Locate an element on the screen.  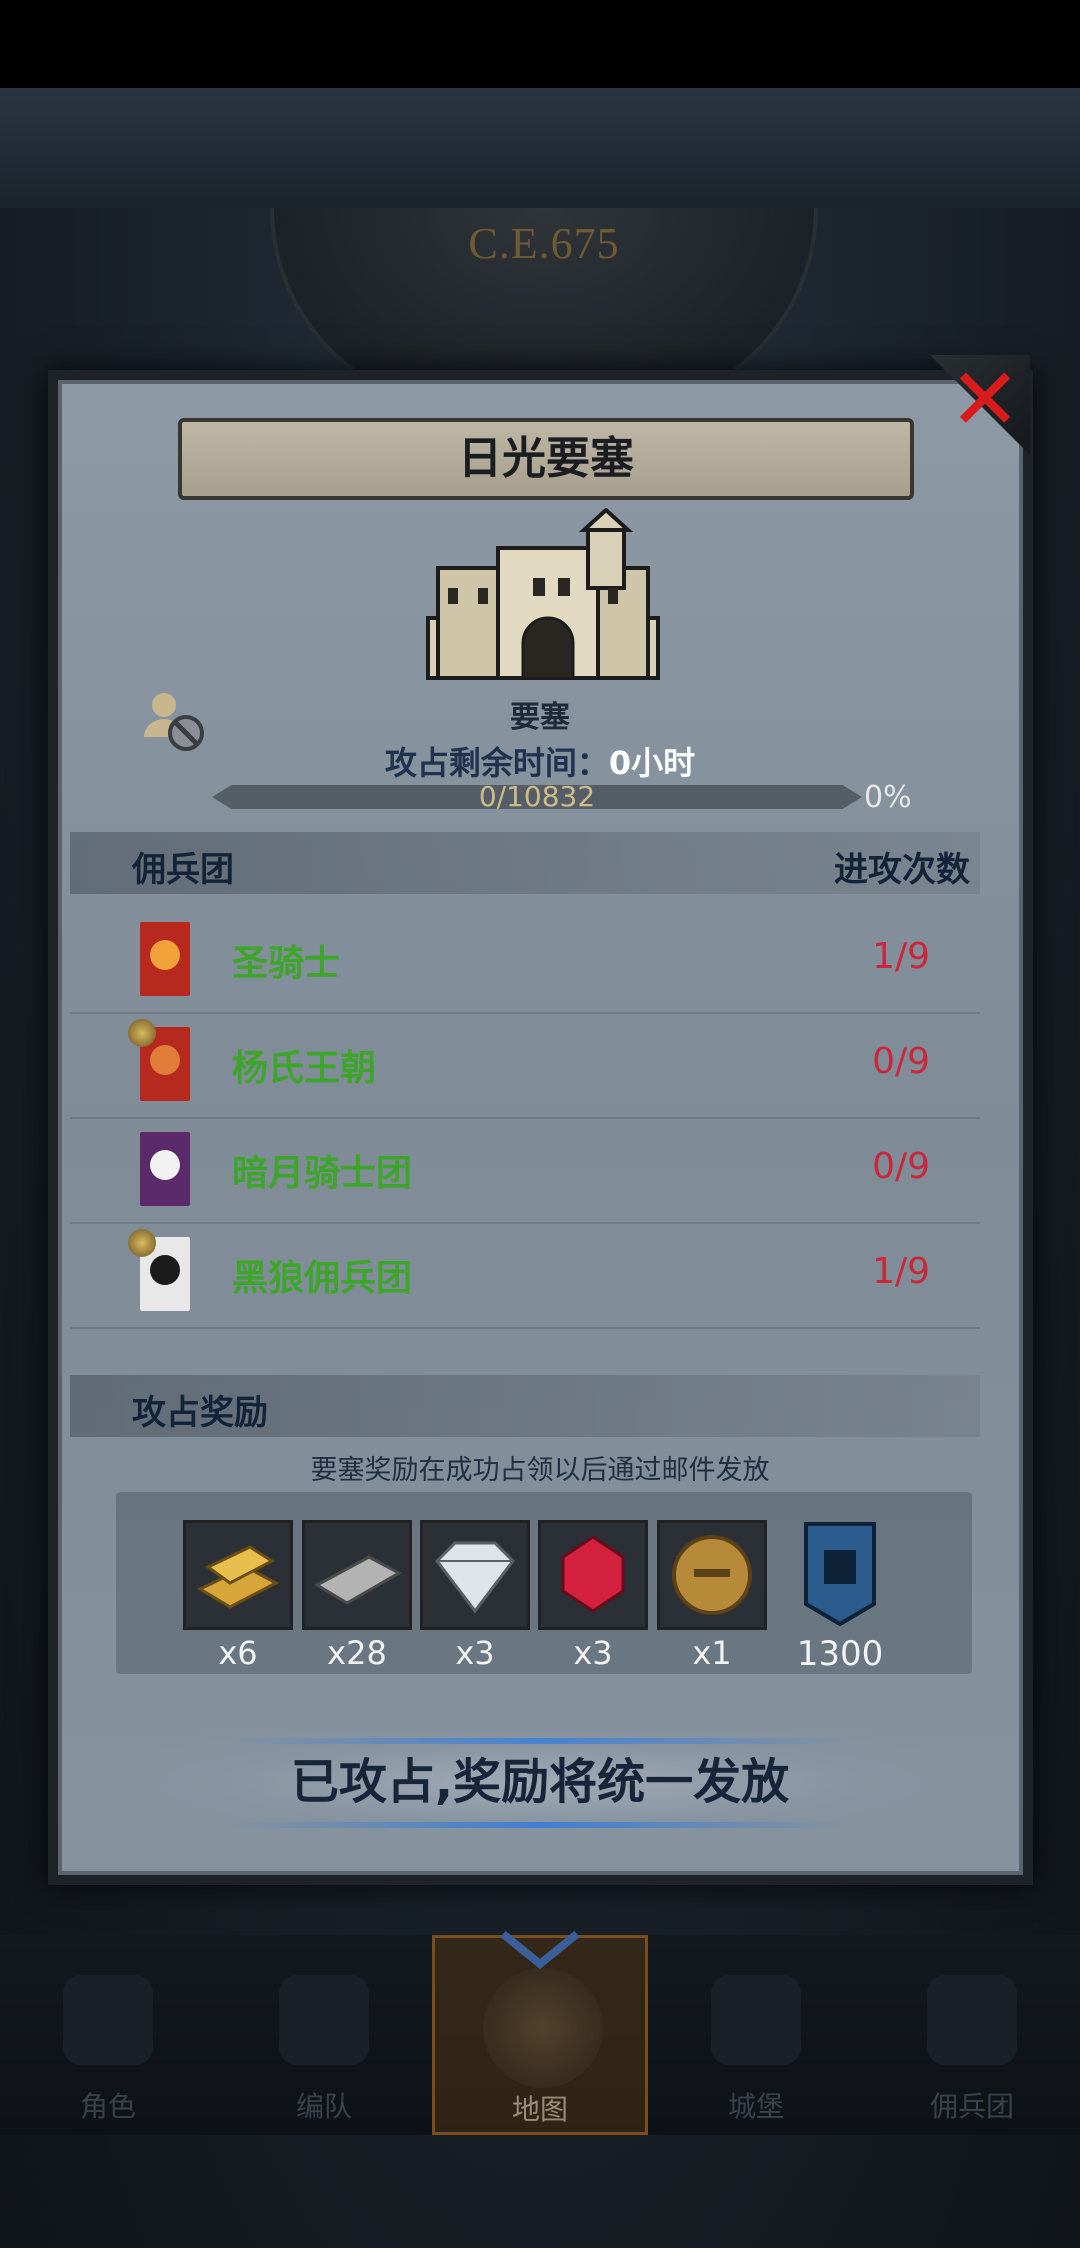
chevron-down-icon is located at coordinates (540, 1950).